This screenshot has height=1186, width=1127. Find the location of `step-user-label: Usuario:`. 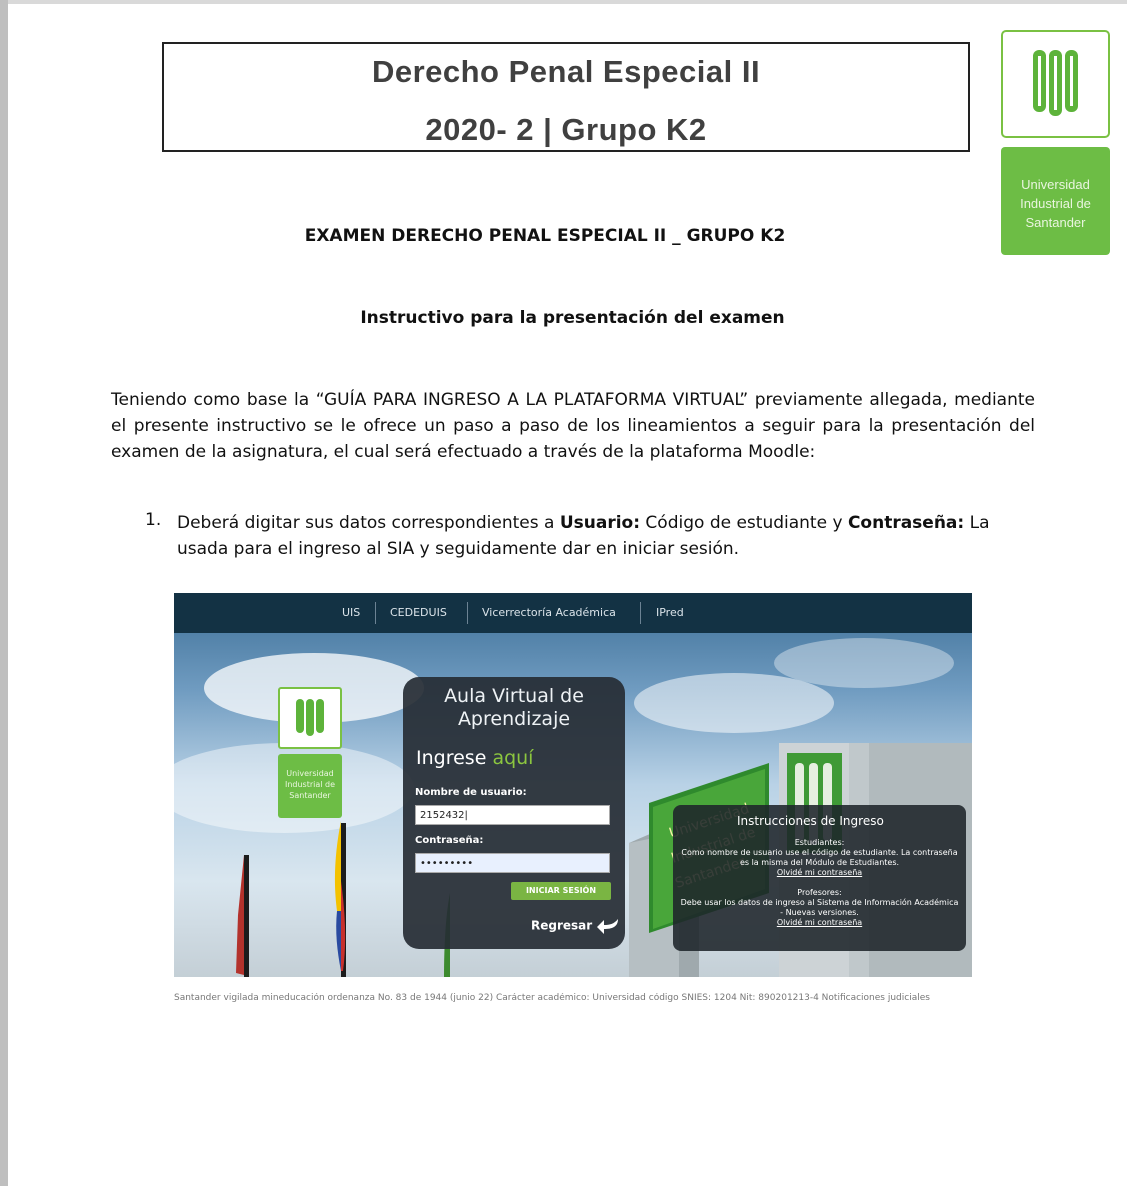

step-user-label: Usuario: is located at coordinates (600, 523).